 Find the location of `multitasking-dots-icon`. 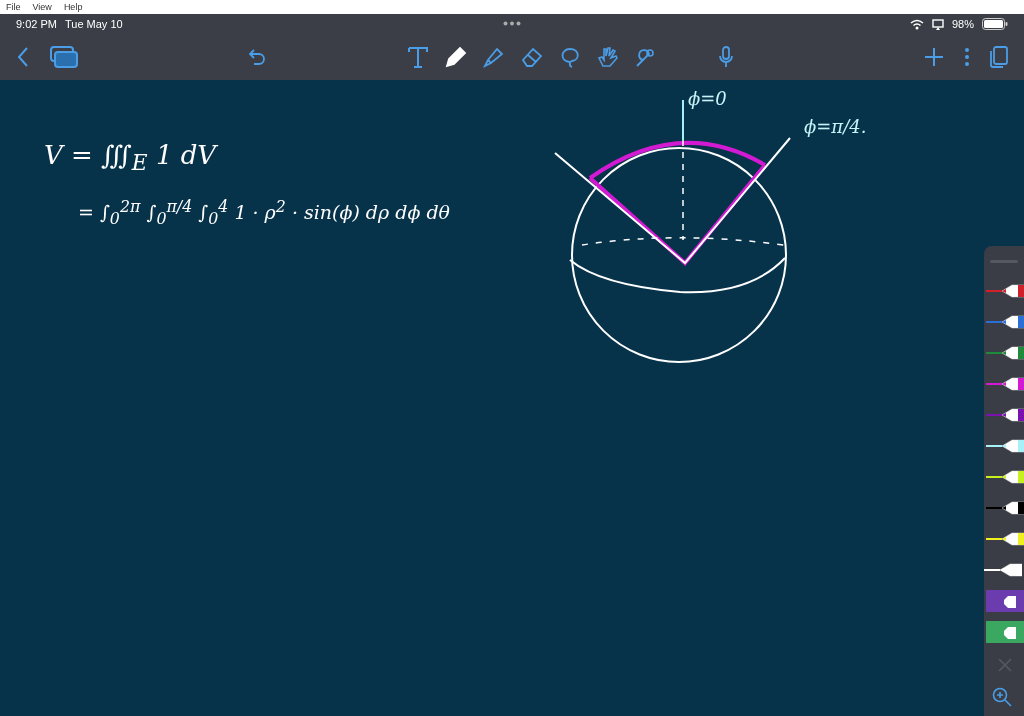

multitasking-dots-icon is located at coordinates (512, 23).